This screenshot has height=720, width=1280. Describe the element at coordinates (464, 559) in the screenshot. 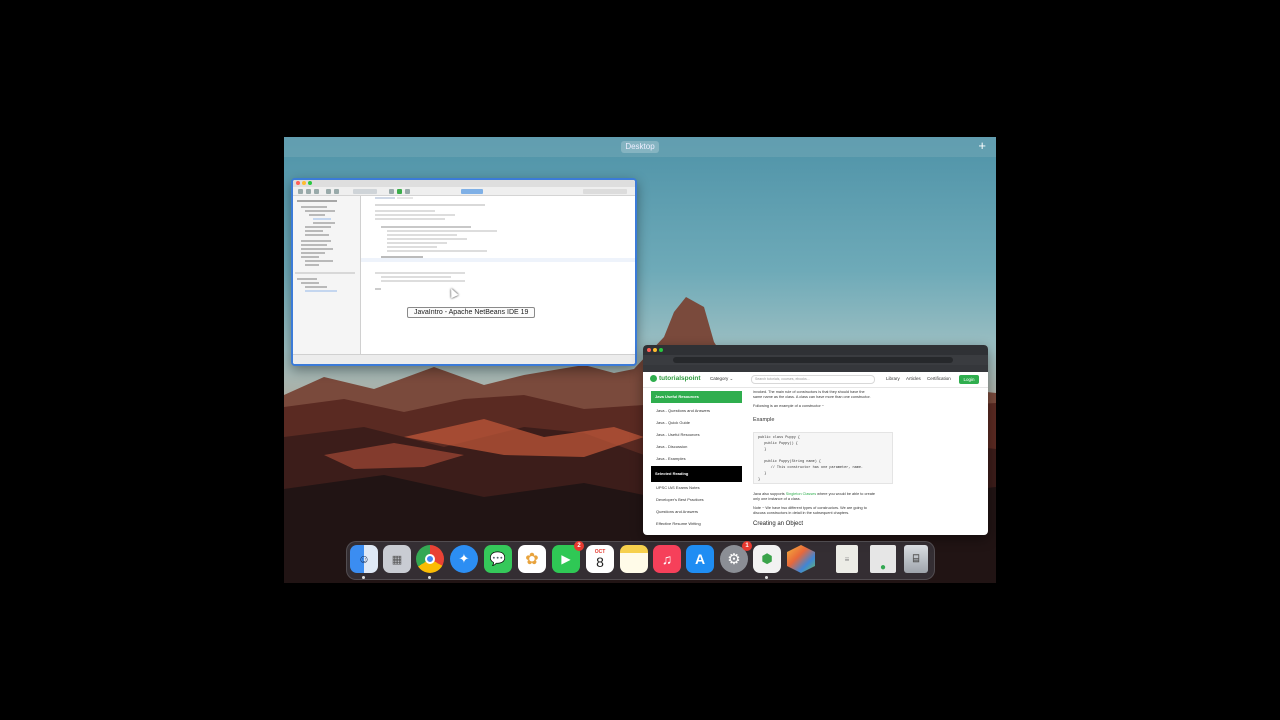

I see `safari-icon: ✦` at that location.